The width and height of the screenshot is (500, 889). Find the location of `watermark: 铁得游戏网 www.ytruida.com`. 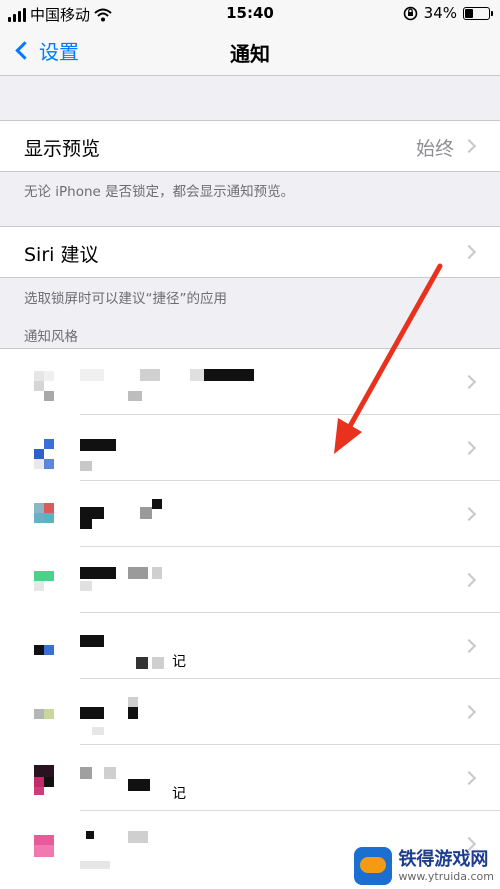

watermark: 铁得游戏网 www.ytruida.com is located at coordinates (424, 866).